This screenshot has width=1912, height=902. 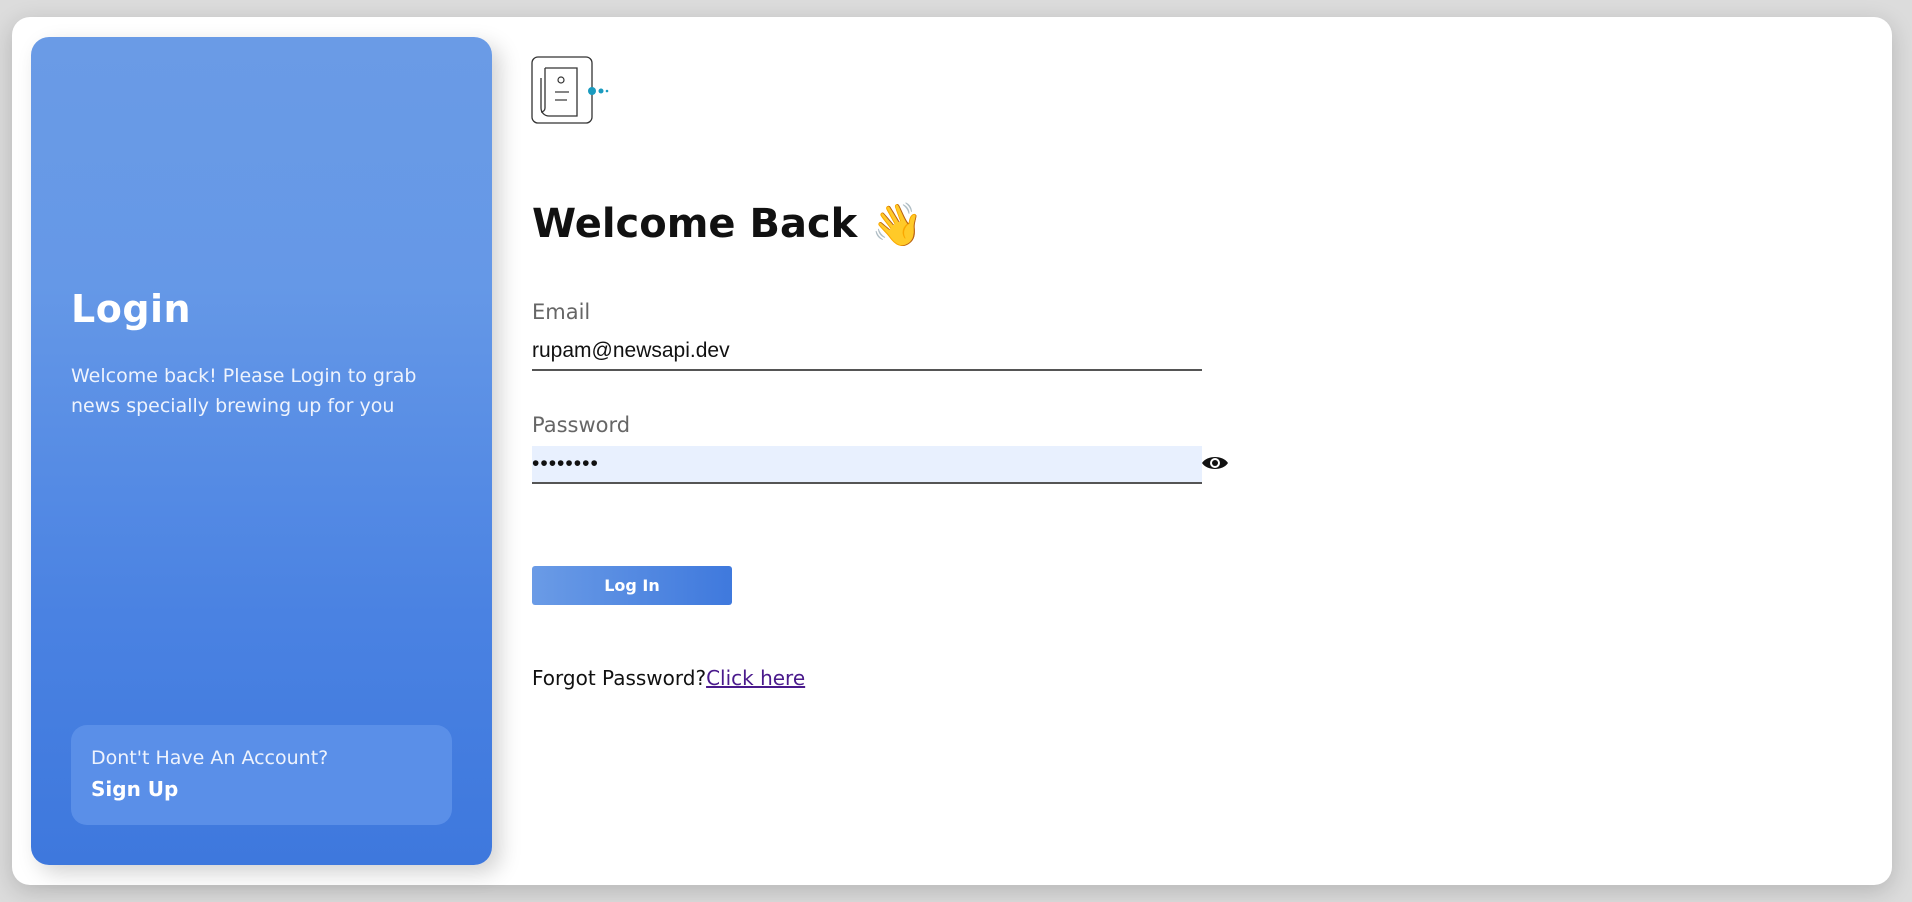 I want to click on login-button: Log In, so click(x=632, y=585).